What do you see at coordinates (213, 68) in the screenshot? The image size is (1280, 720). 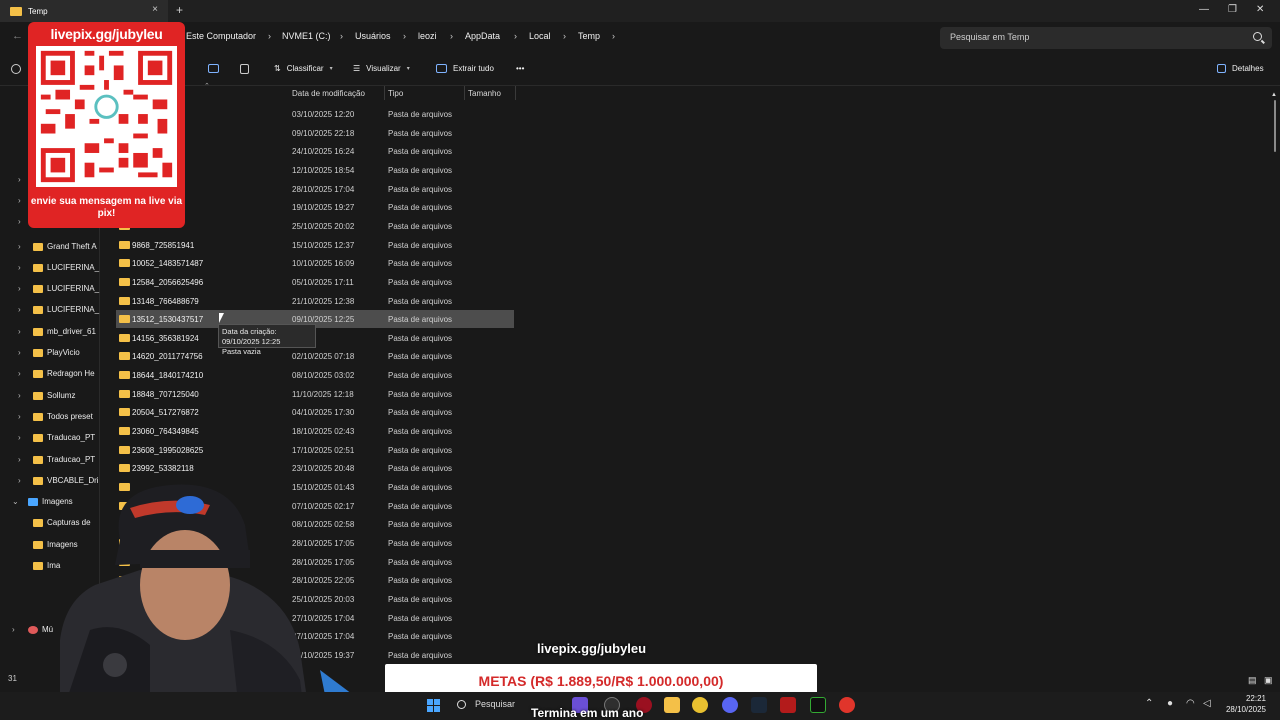 I see `share-icon` at bounding box center [213, 68].